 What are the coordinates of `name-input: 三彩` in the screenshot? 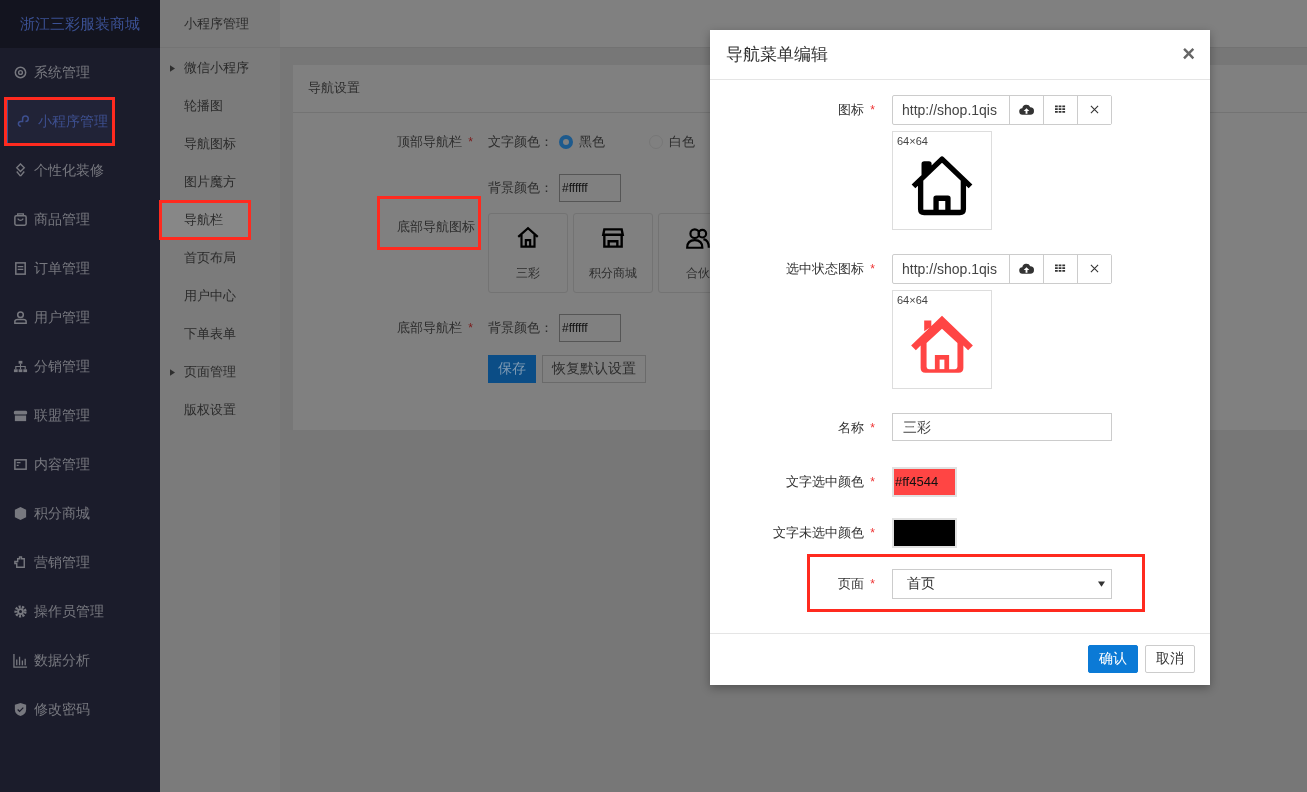 It's located at (1002, 426).